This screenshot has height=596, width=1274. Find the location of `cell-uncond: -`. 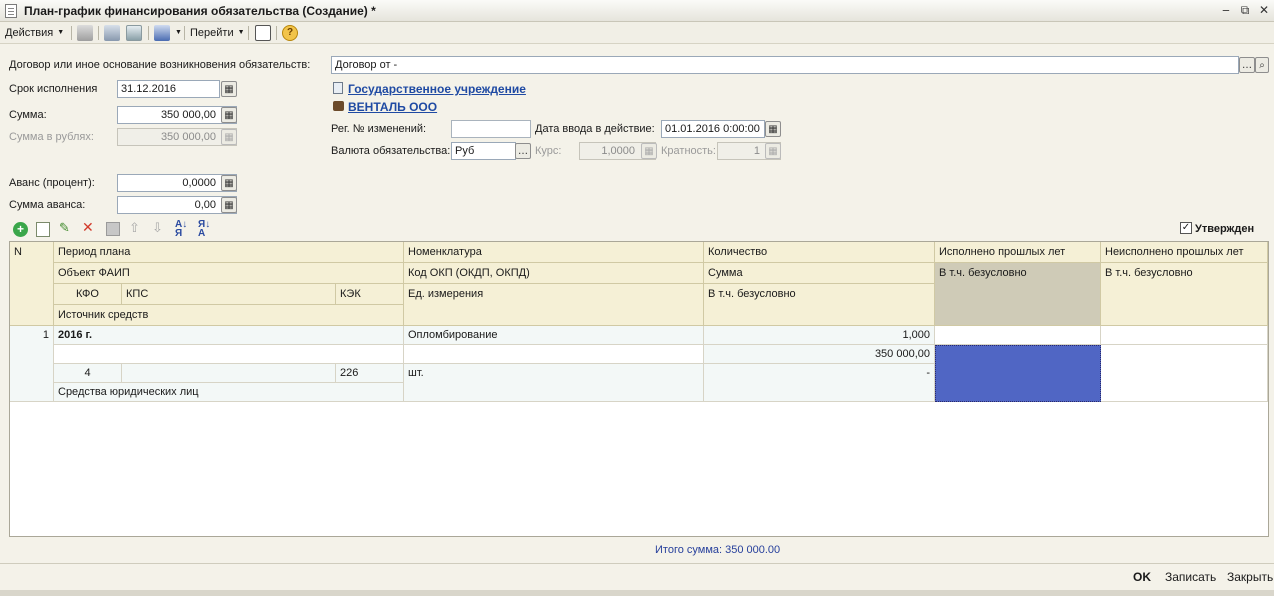

cell-uncond: - is located at coordinates (819, 383).